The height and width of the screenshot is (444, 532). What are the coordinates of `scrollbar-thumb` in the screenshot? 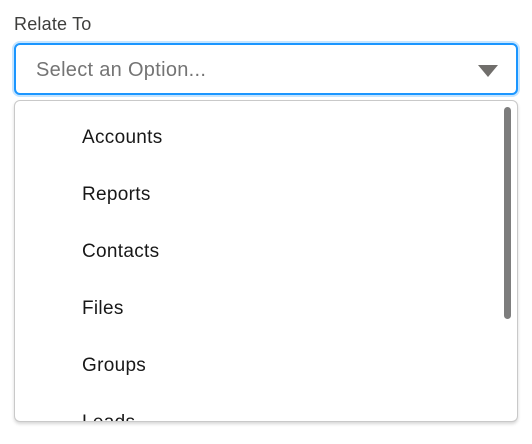 It's located at (507, 213).